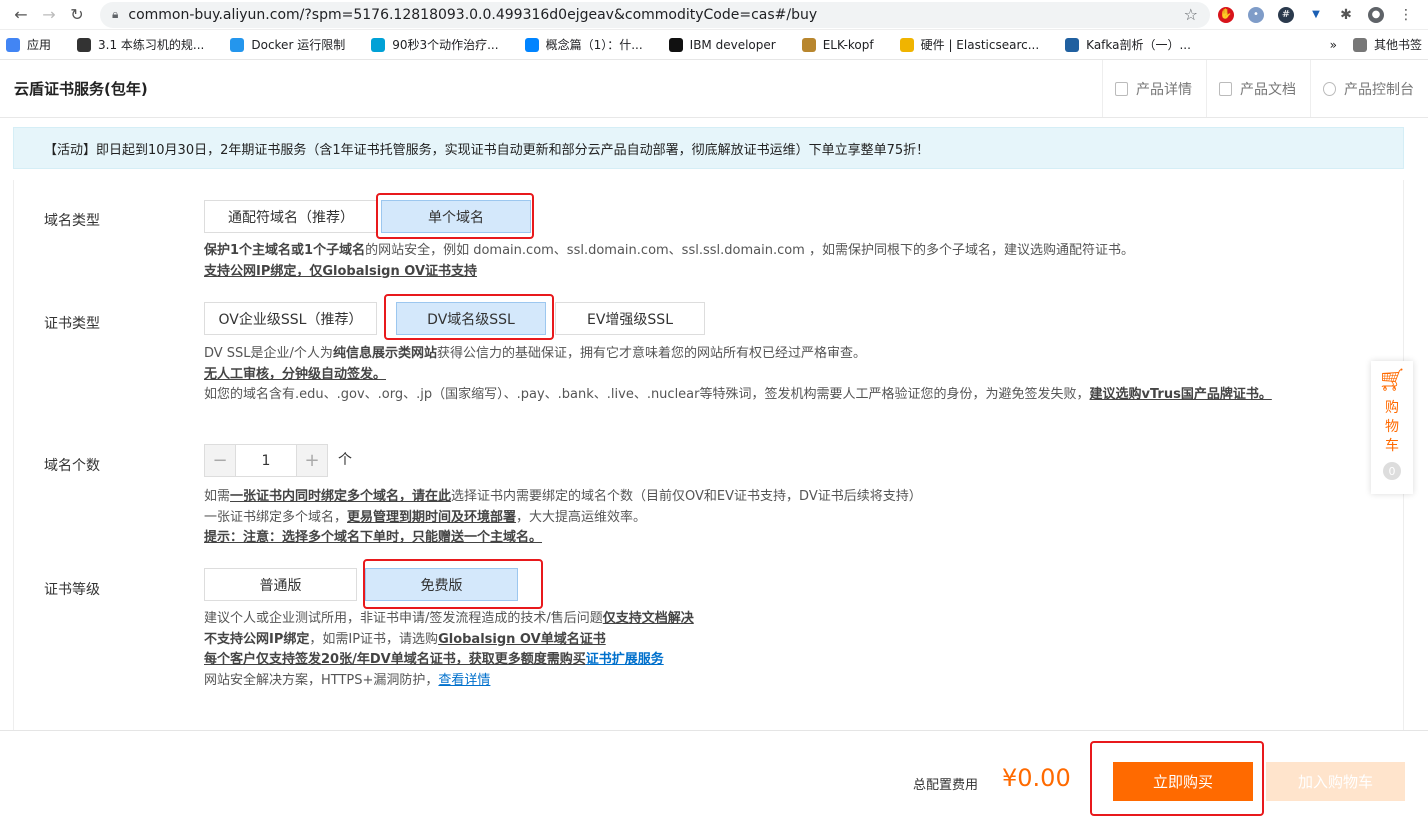 This screenshot has height=830, width=1428. Describe the element at coordinates (1258, 88) in the screenshot. I see `product-doc-link: 产品文档` at that location.